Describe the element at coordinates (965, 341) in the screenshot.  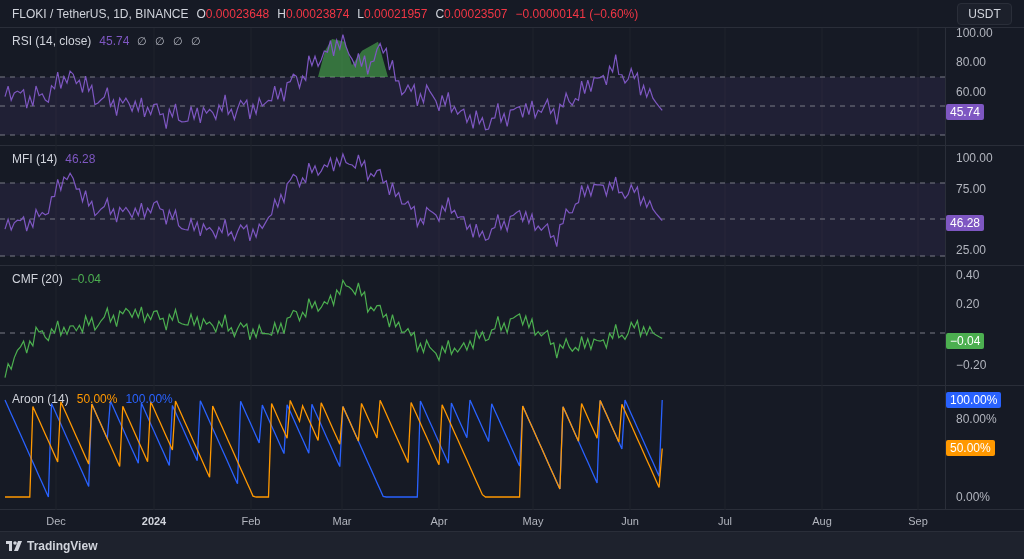
I see `price-label: −0.04` at that location.